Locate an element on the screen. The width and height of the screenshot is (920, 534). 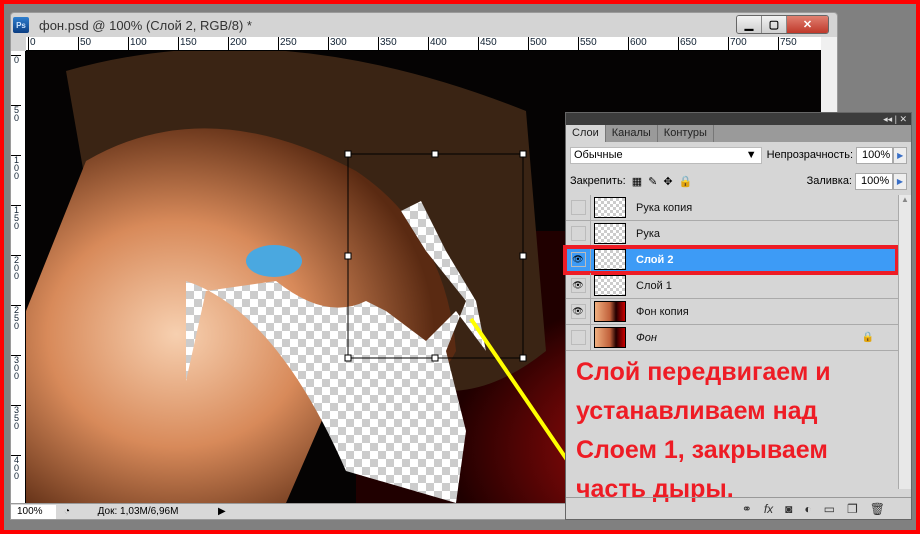
trash-icon: 🗑 is located at coordinates (877, 509).